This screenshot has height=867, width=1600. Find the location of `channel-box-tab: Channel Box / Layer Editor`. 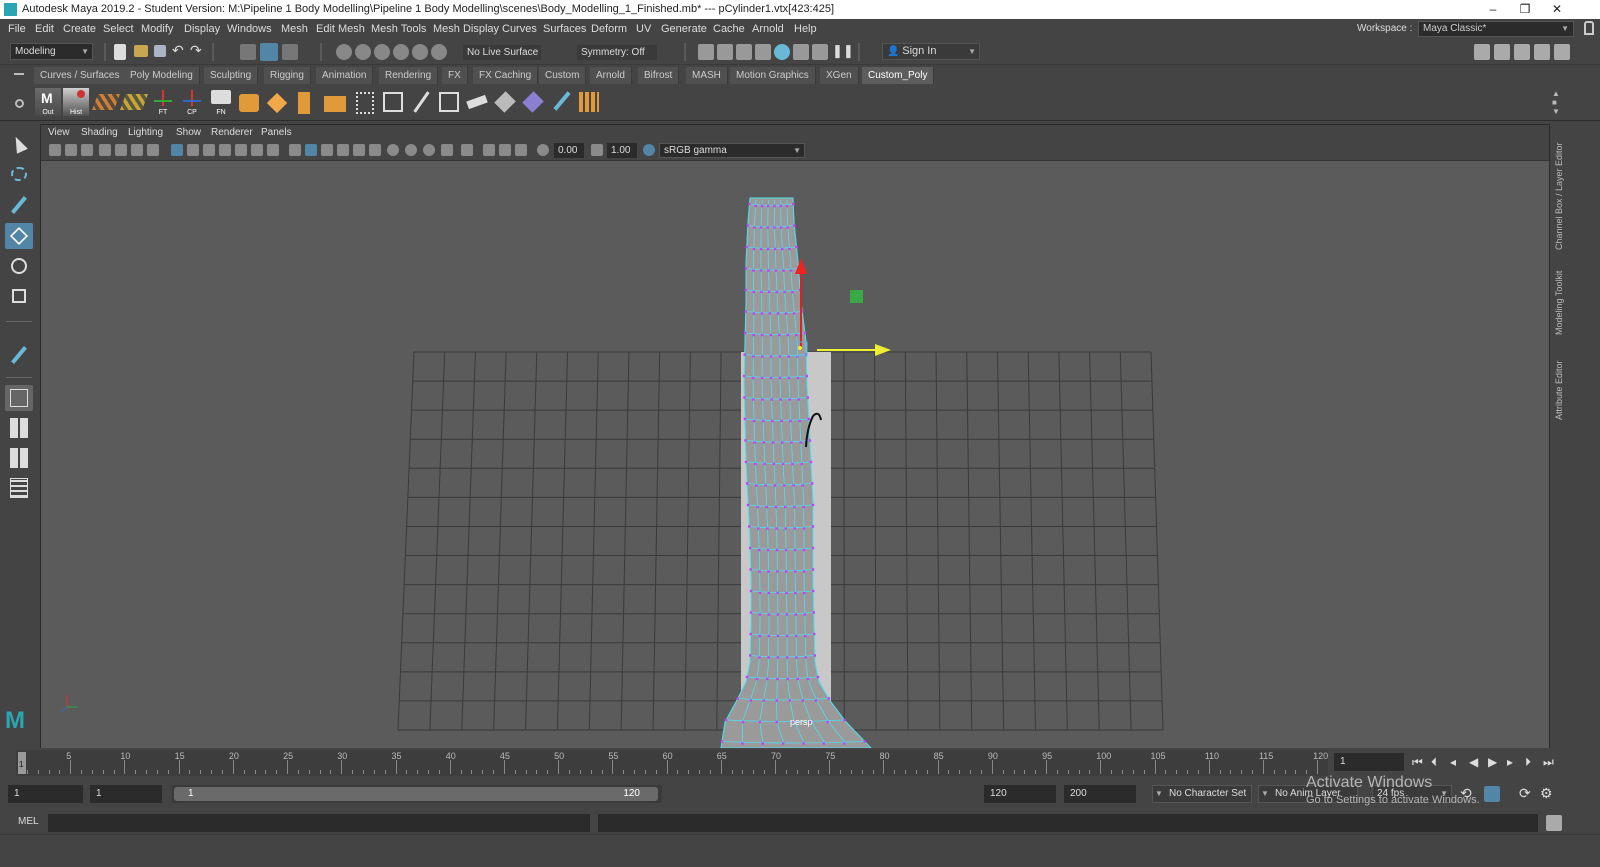

channel-box-tab: Channel Box / Layer Editor is located at coordinates (1559, 190).